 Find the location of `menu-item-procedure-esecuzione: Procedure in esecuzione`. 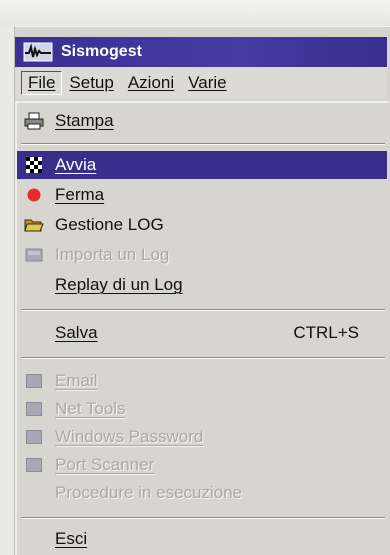

menu-item-procedure-esecuzione: Procedure in esecuzione is located at coordinates (202, 493).